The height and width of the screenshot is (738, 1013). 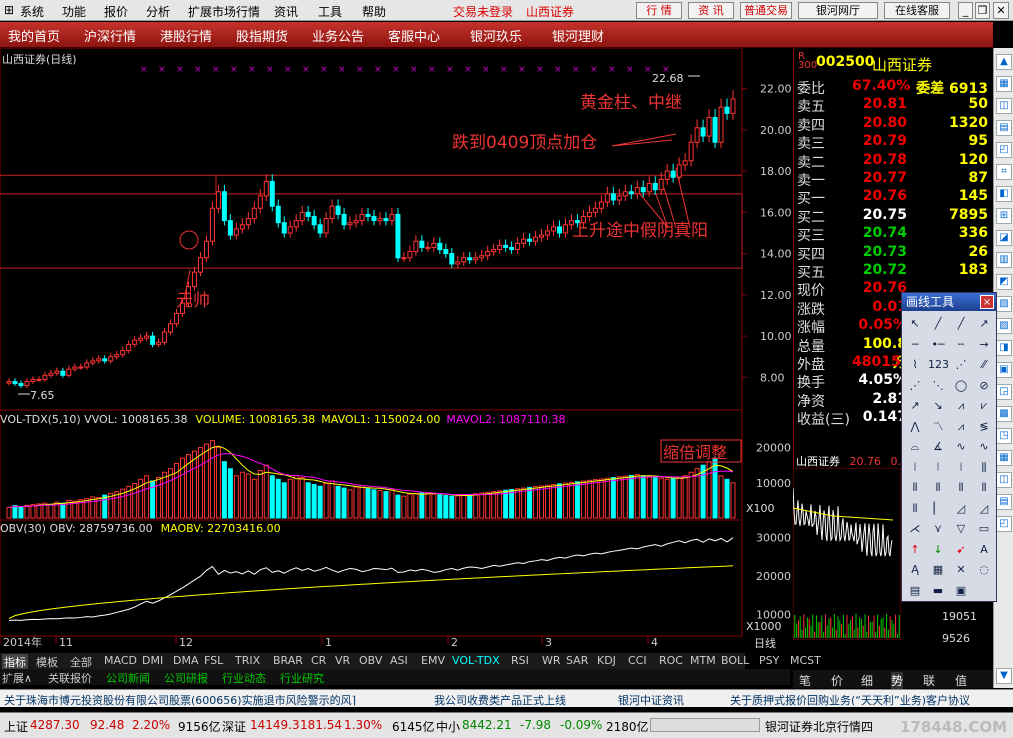 What do you see at coordinates (110, 35) in the screenshot?
I see `nav-hushen: 沪深行情` at bounding box center [110, 35].